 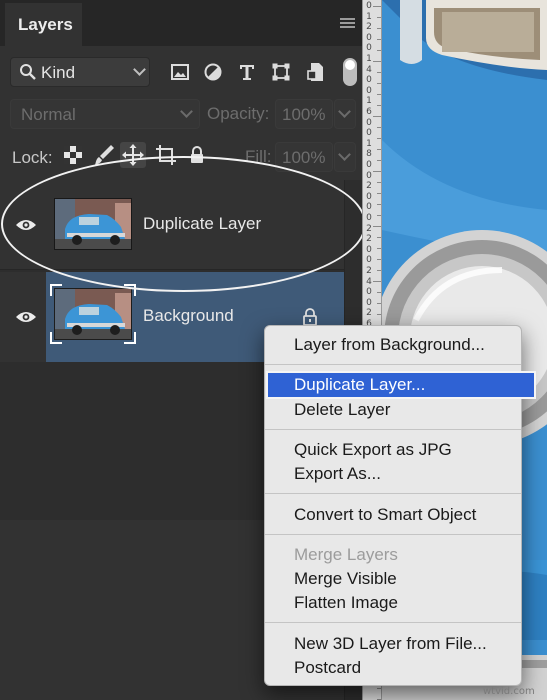 What do you see at coordinates (93, 314) in the screenshot?
I see `thumbnail-selection-frame` at bounding box center [93, 314].